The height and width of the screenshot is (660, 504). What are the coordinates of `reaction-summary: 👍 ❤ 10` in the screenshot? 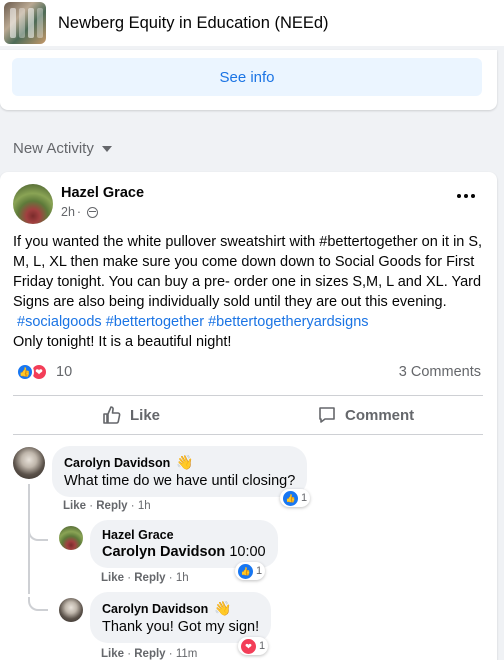 It's located at (44, 372).